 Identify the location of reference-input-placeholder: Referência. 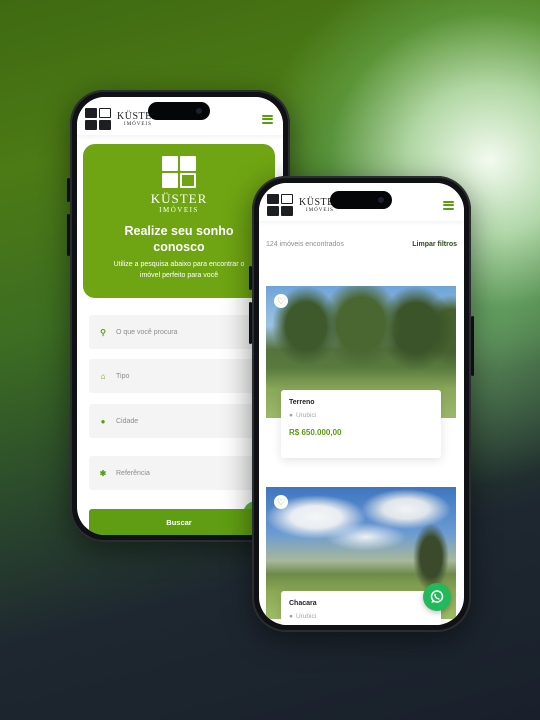
(133, 473).